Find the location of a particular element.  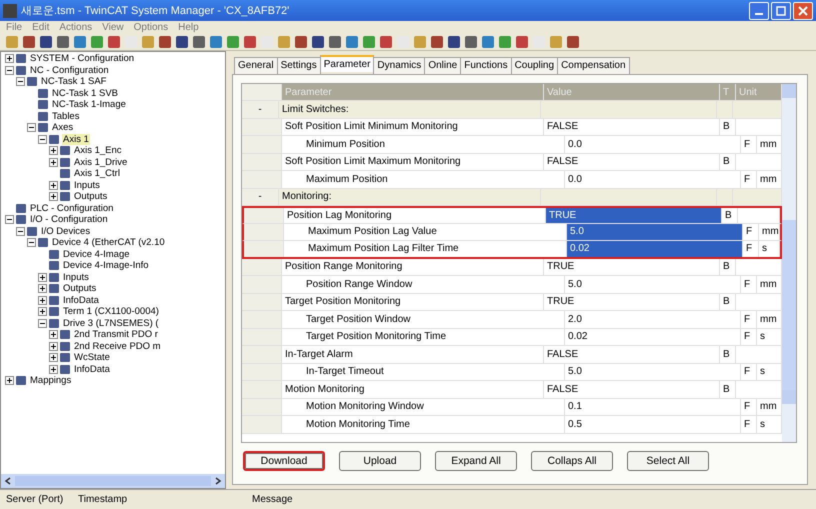

tree-item: SYSTEM - Configuration is located at coordinates (82, 58).